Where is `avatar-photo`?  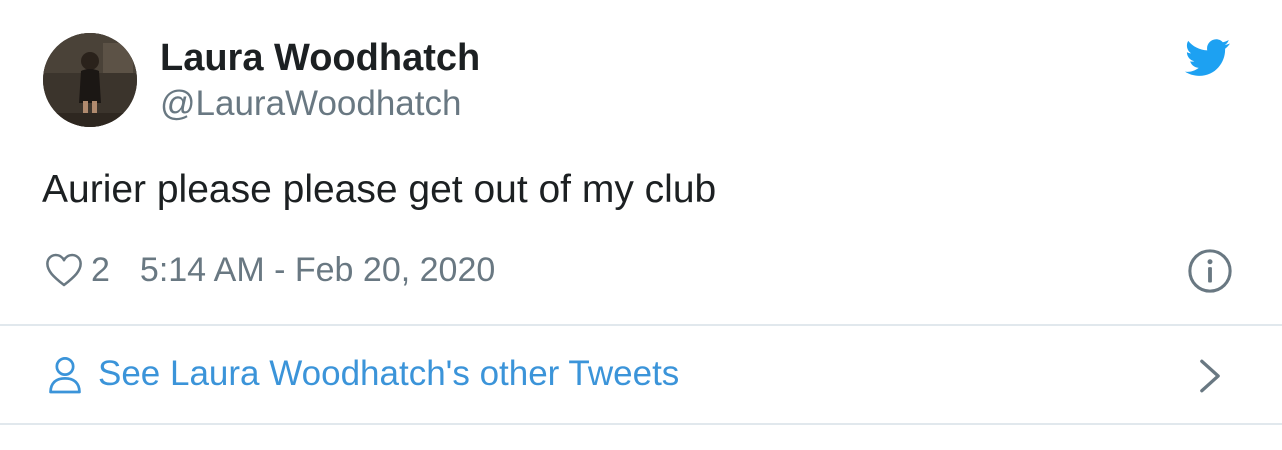 avatar-photo is located at coordinates (90, 80).